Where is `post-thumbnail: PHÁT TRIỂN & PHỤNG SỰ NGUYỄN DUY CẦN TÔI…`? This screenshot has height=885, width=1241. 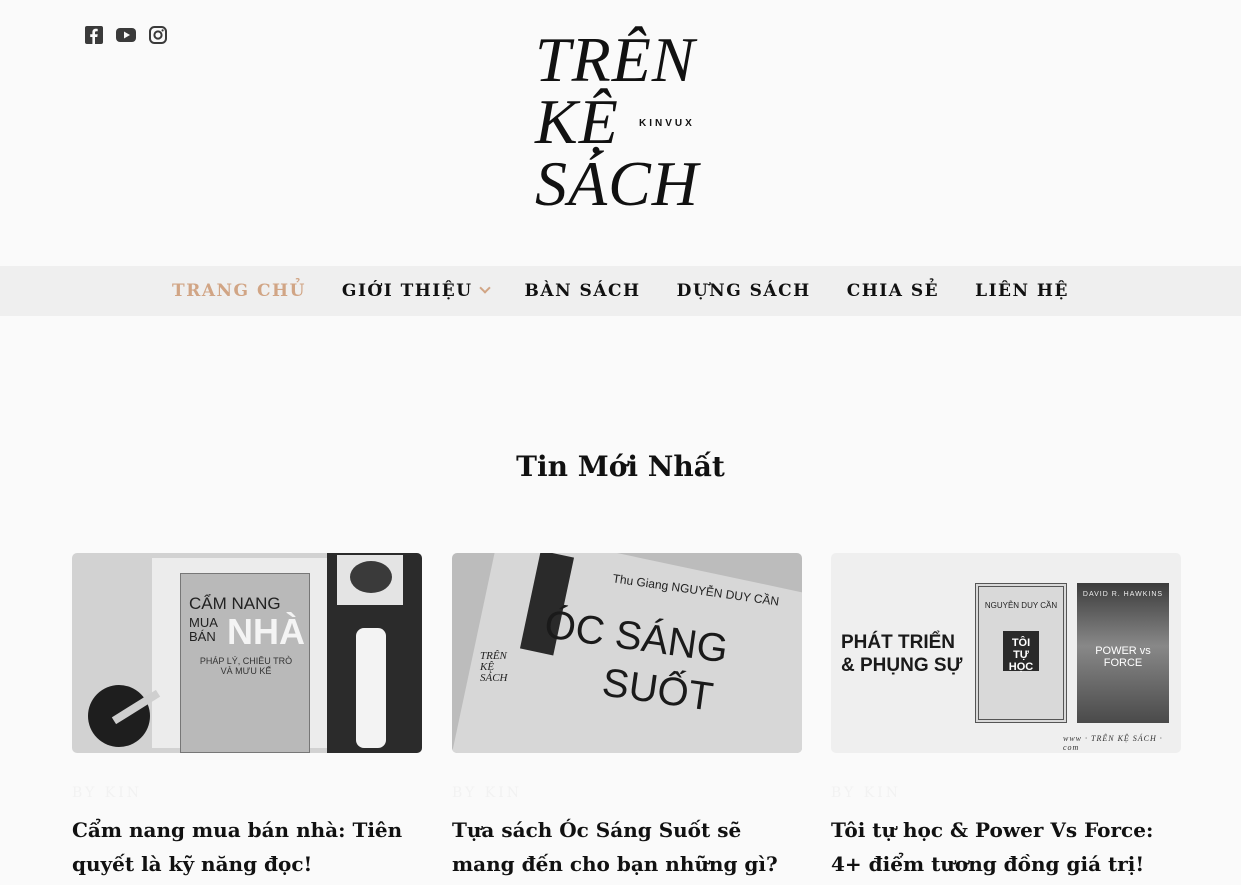
post-thumbnail: PHÁT TRIỂN & PHỤNG SỰ NGUYỄN DUY CẦN TÔI… is located at coordinates (1006, 653).